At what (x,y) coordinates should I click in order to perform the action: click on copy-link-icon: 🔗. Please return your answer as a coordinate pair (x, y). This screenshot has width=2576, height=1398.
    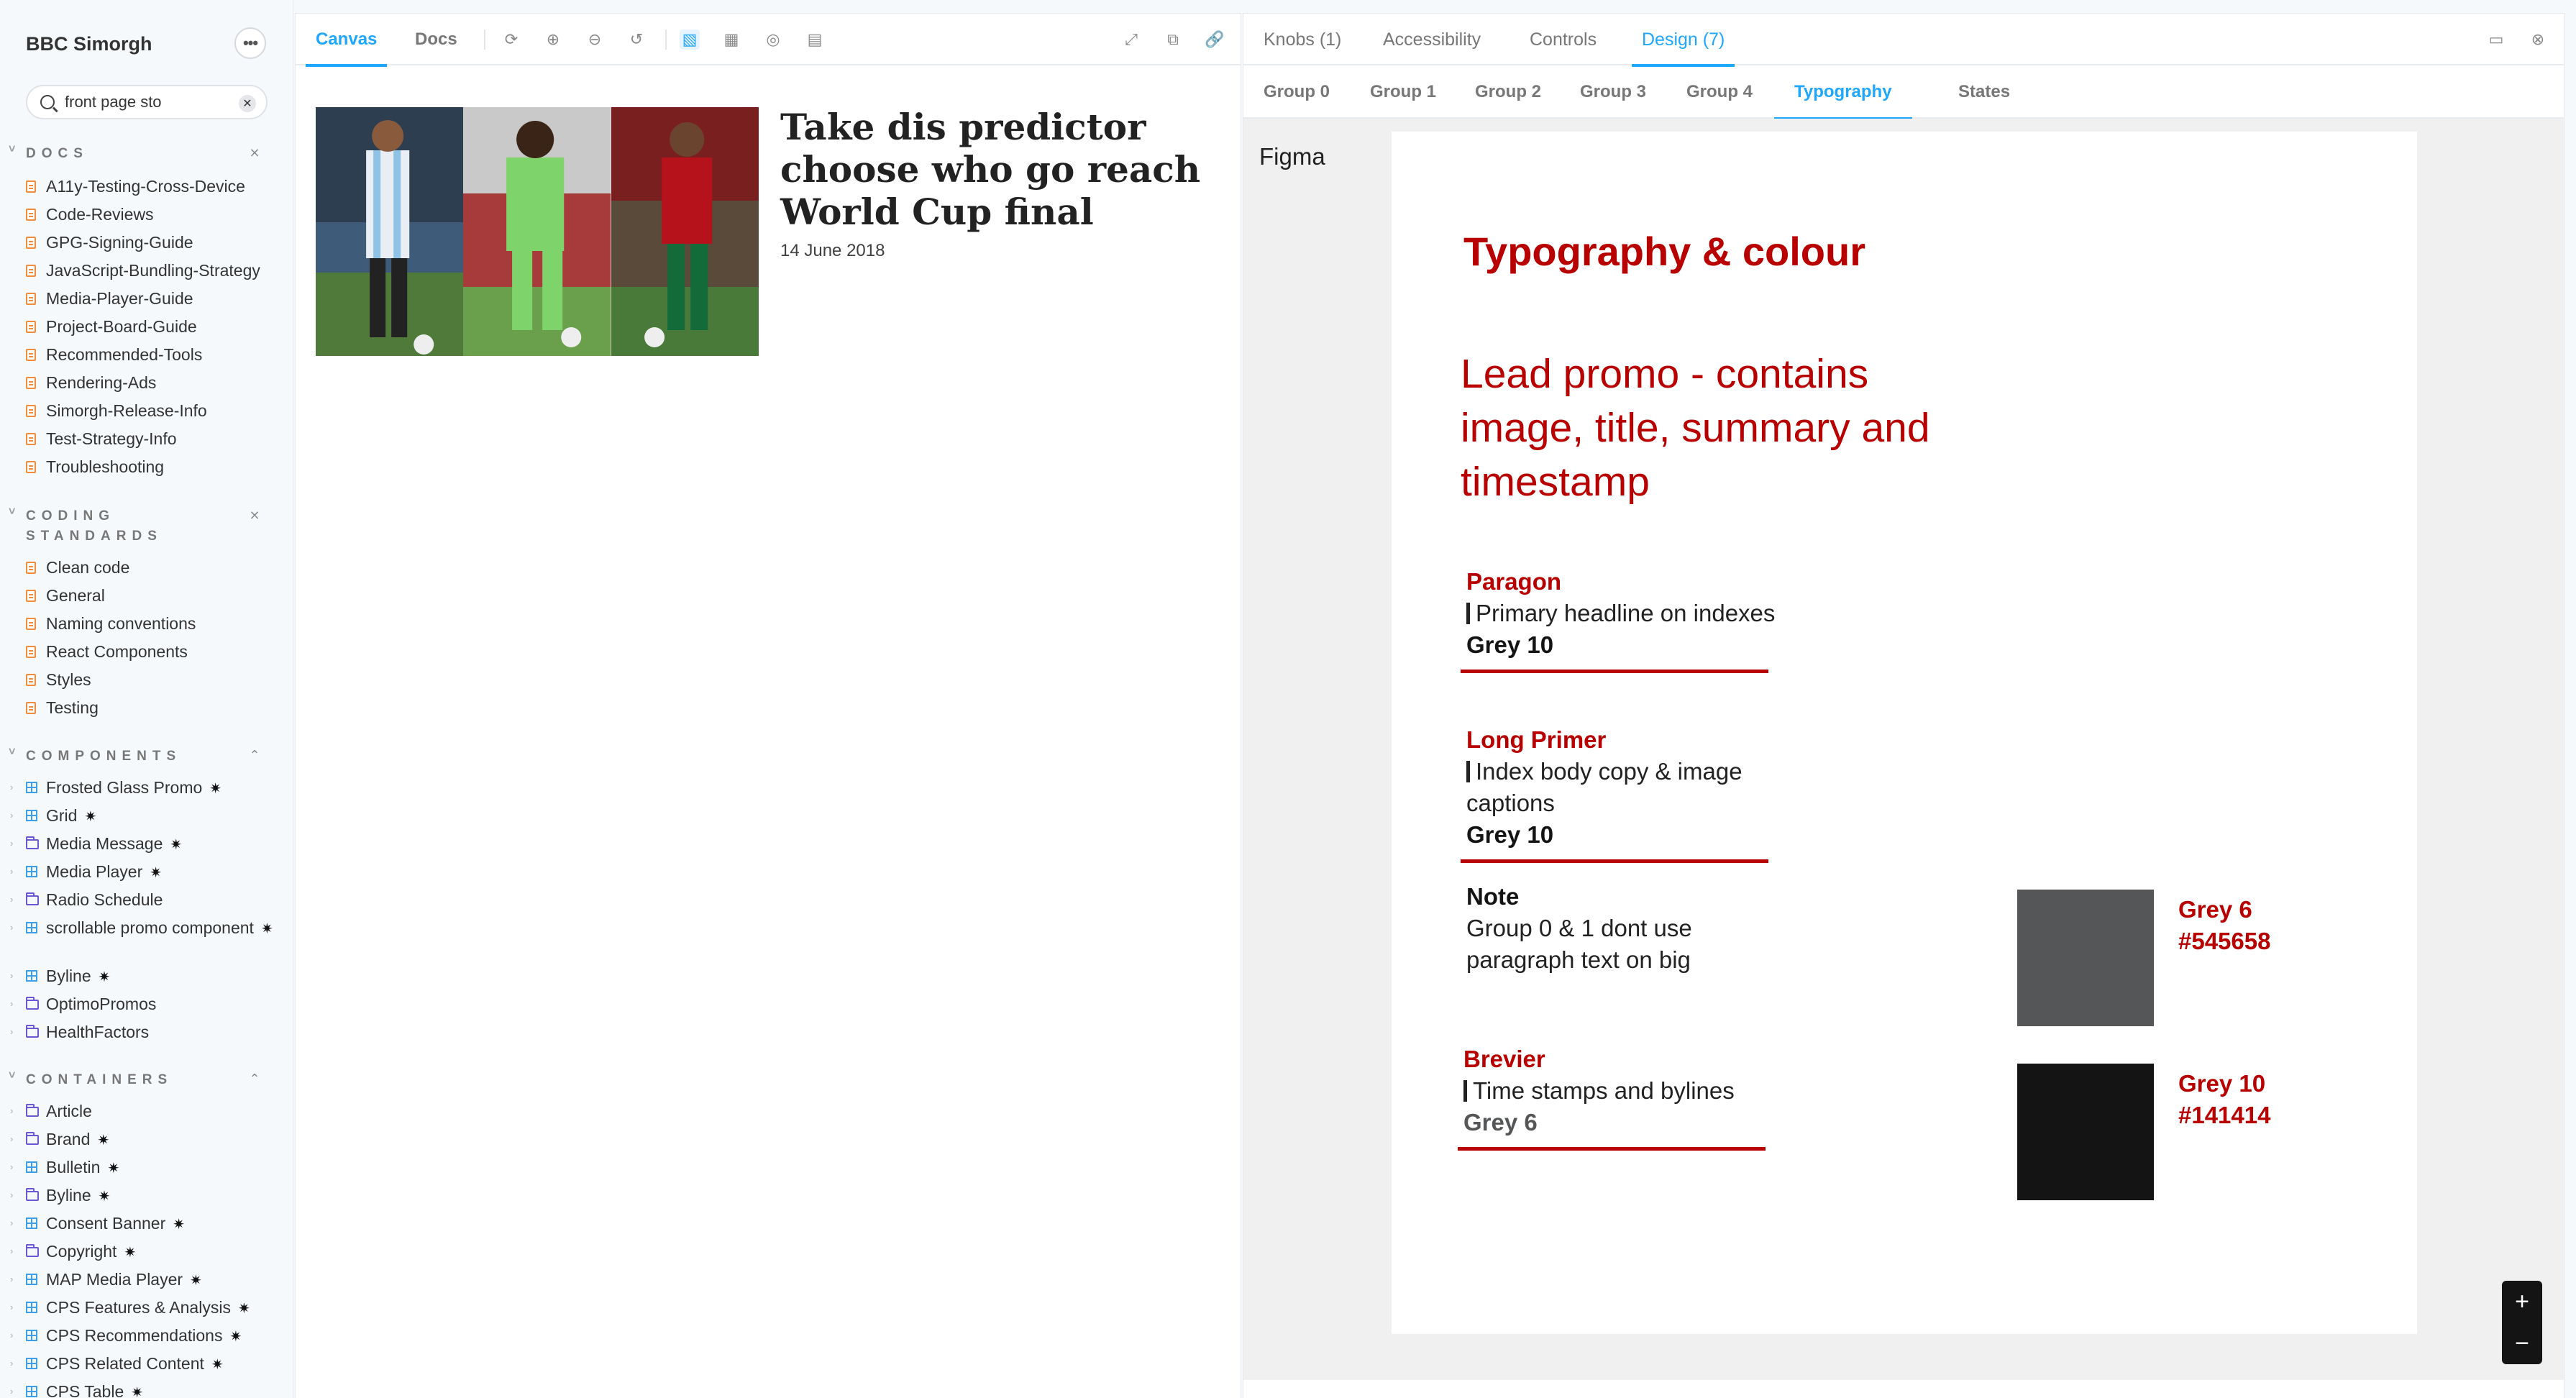
    Looking at the image, I should click on (1215, 39).